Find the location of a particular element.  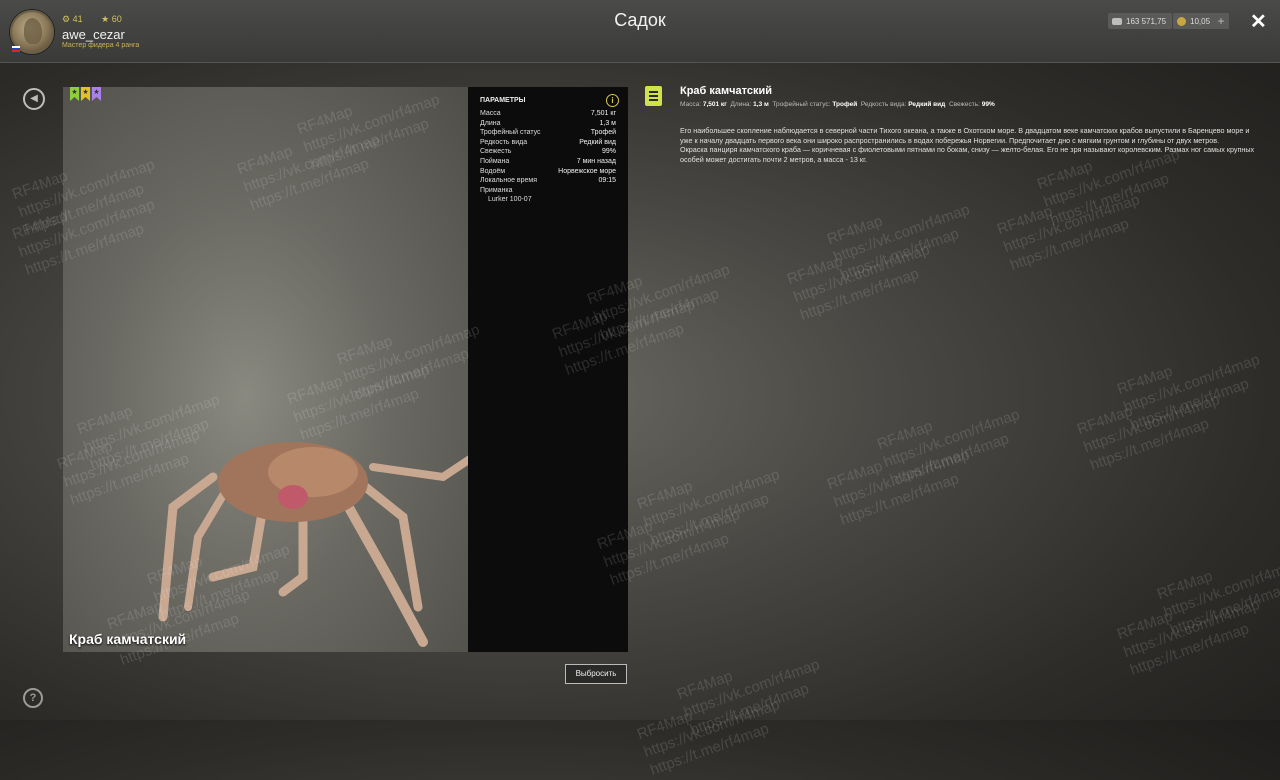

param-label: Поймана is located at coordinates (495, 161).